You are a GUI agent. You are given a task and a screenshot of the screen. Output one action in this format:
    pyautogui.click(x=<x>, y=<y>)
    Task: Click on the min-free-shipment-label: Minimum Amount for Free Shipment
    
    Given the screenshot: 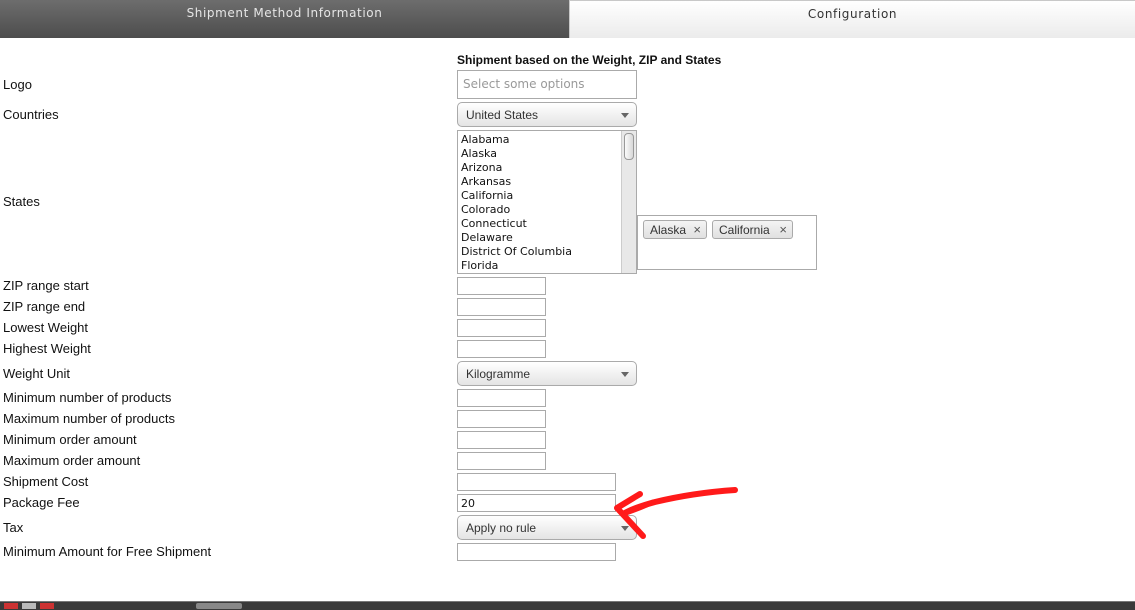 What is the action you would take?
    pyautogui.click(x=107, y=551)
    